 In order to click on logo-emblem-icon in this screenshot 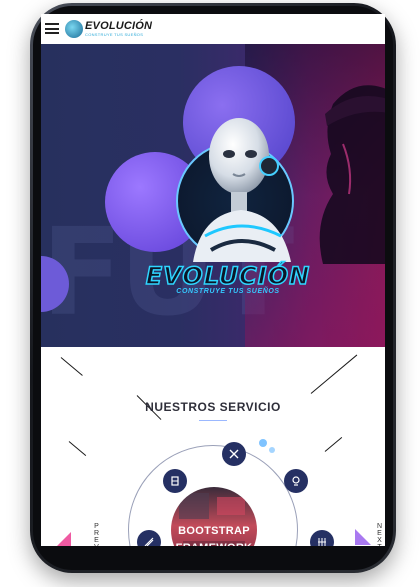, I will do `click(74, 29)`.